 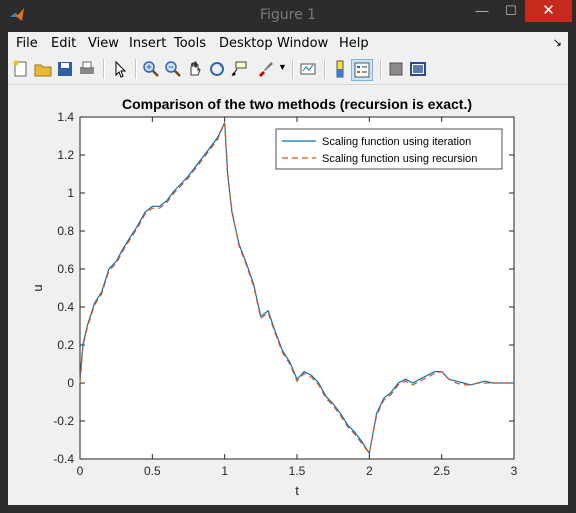 I want to click on x-tick-label: 2, so click(x=369, y=471).